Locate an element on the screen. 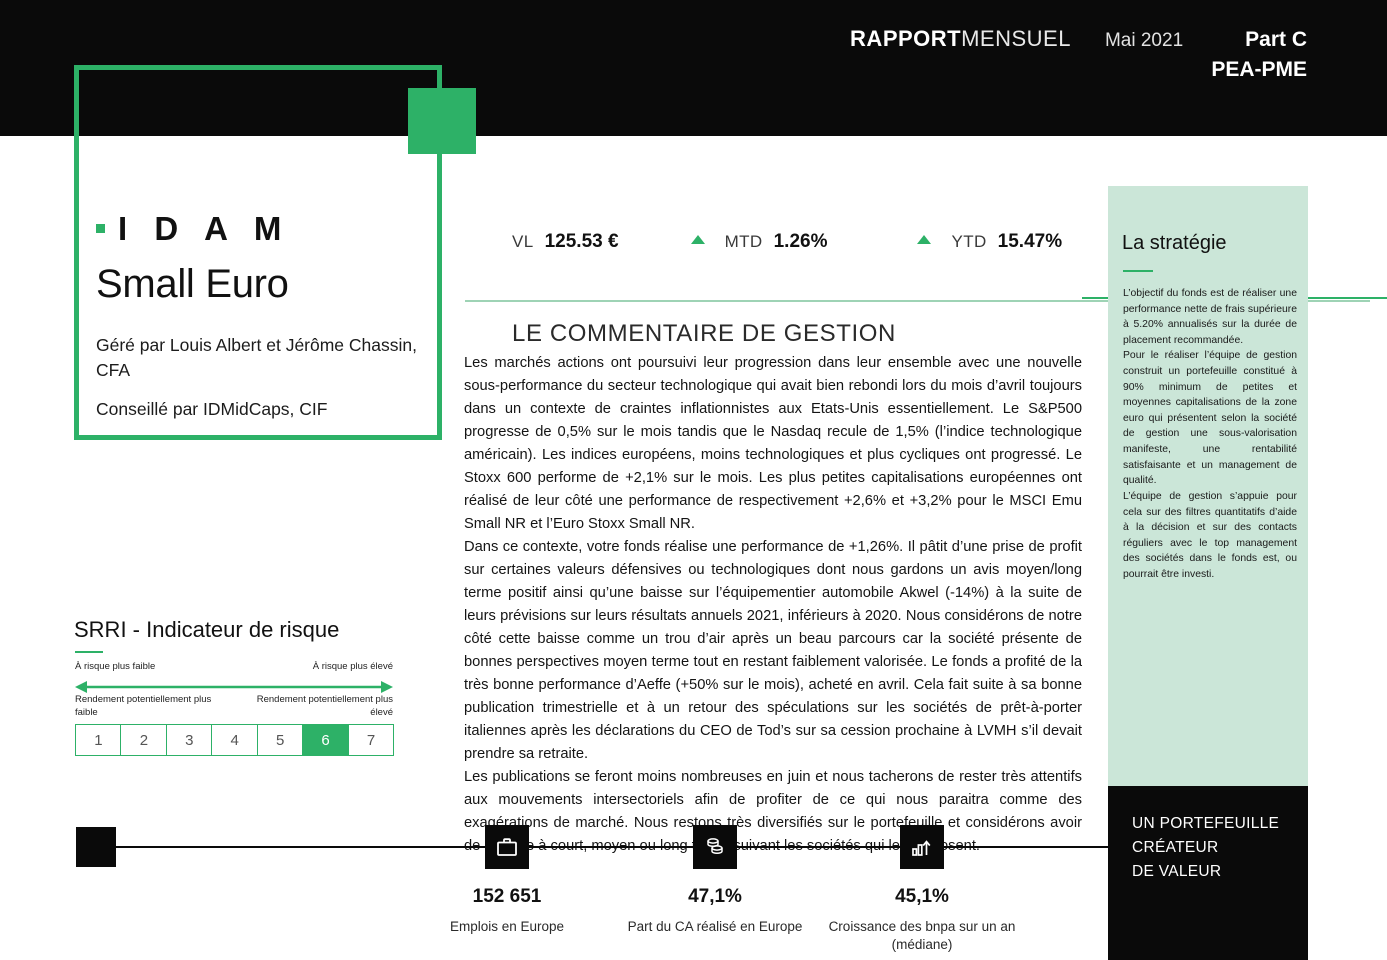 The width and height of the screenshot is (1387, 960). briefcase-icon is located at coordinates (507, 847).